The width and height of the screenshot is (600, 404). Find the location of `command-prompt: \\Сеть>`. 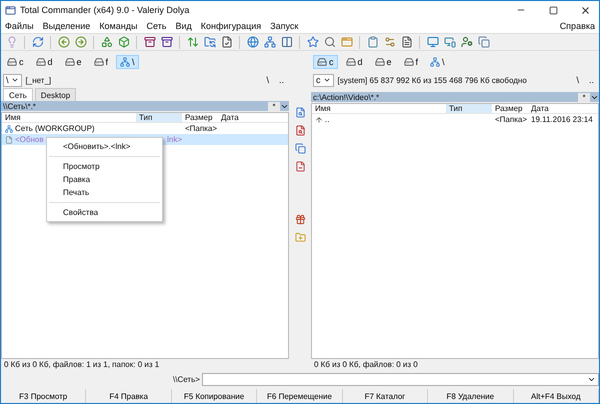

command-prompt: \\Сеть> is located at coordinates (186, 379).